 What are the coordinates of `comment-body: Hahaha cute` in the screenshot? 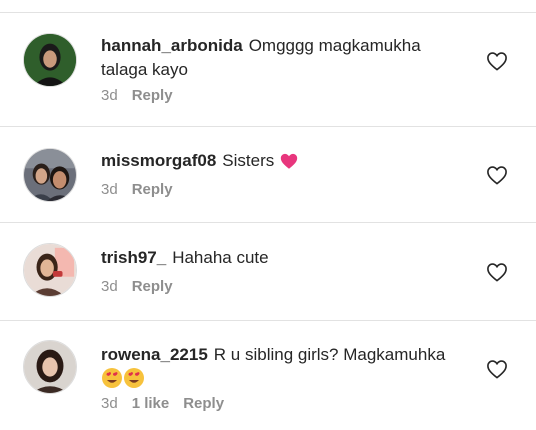 It's located at (220, 257).